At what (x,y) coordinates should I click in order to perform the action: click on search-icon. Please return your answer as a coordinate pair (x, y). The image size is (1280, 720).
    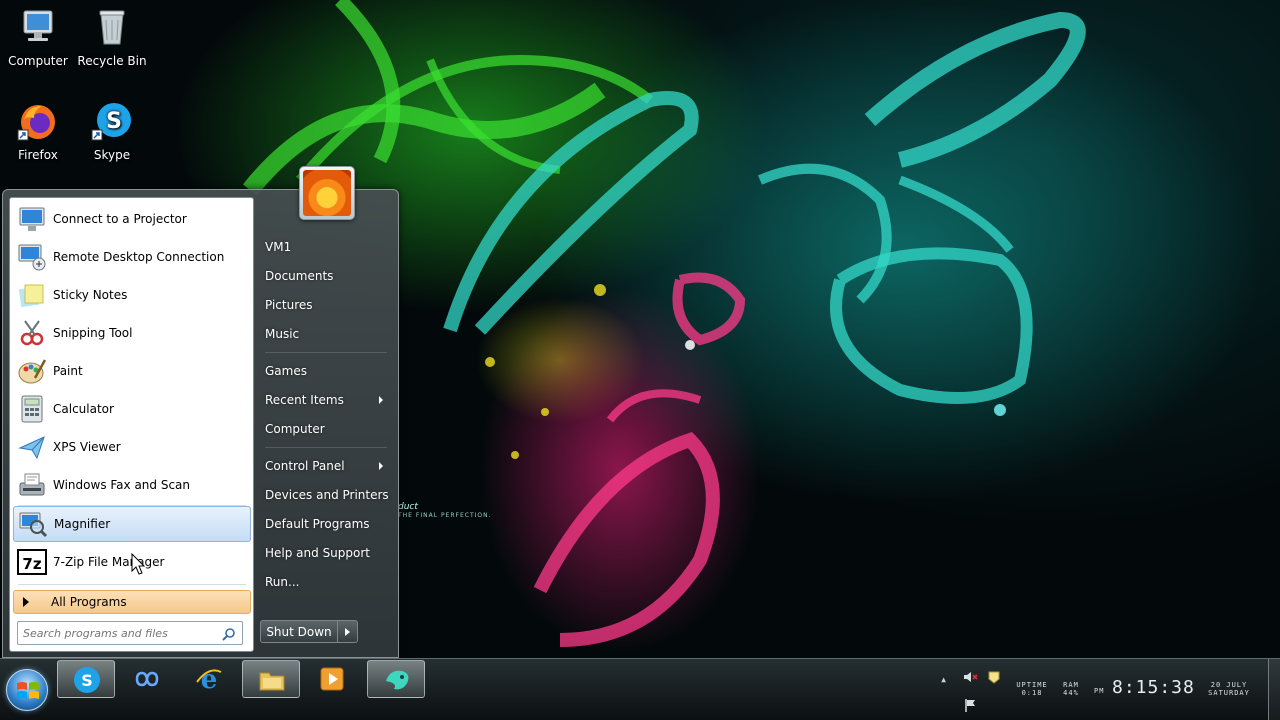
    Looking at the image, I should click on (229, 634).